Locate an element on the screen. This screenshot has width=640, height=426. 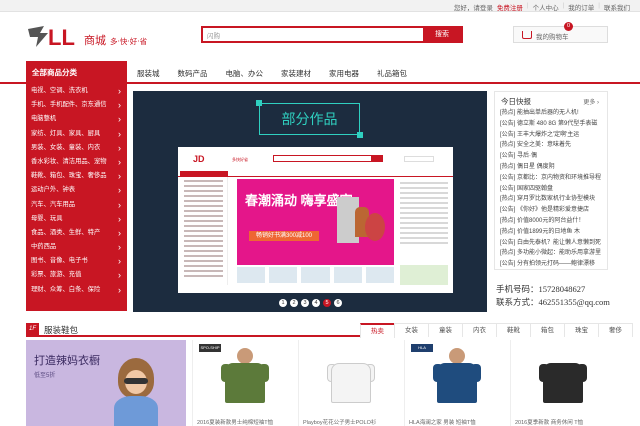
category-item: 理财、众筹、白条、保险 is located at coordinates (76, 290).